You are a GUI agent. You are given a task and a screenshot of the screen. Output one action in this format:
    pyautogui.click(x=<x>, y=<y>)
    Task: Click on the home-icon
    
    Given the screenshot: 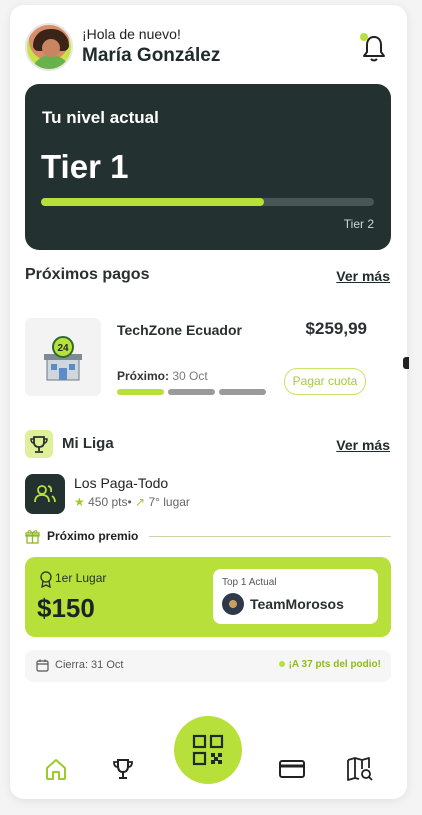 What is the action you would take?
    pyautogui.click(x=56, y=769)
    